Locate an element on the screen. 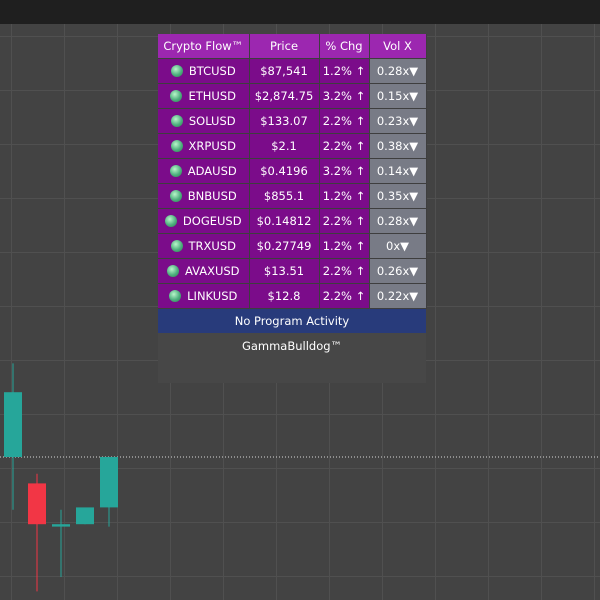 The width and height of the screenshot is (600, 600). symbol-label: LINKUSD is located at coordinates (212, 296).